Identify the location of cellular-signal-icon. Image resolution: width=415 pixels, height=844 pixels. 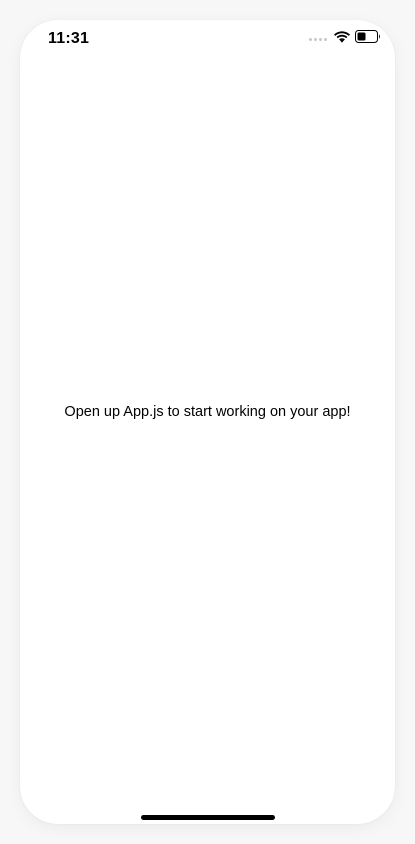
(318, 39).